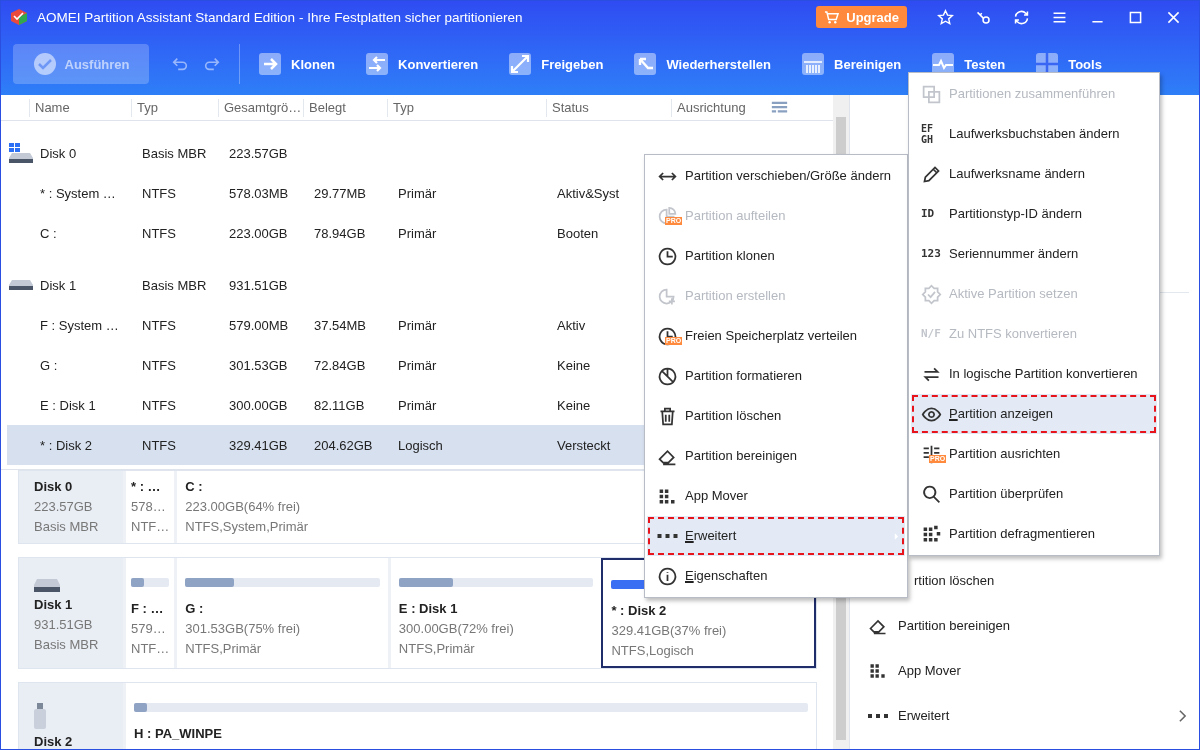 The width and height of the screenshot is (1200, 750). Describe the element at coordinates (80, 107) in the screenshot. I see `column-header: Name` at that location.